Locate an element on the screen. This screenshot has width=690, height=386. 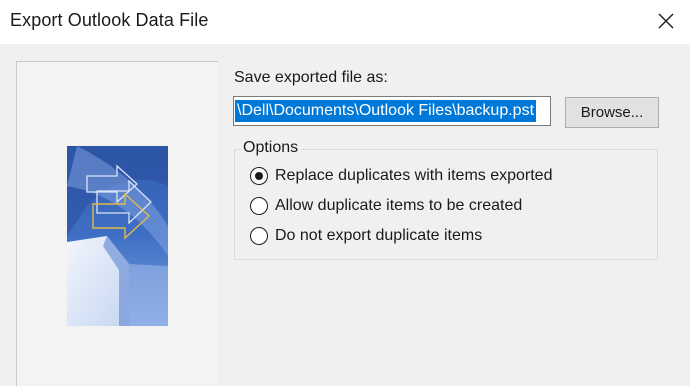
options-legend: Options is located at coordinates (271, 148).